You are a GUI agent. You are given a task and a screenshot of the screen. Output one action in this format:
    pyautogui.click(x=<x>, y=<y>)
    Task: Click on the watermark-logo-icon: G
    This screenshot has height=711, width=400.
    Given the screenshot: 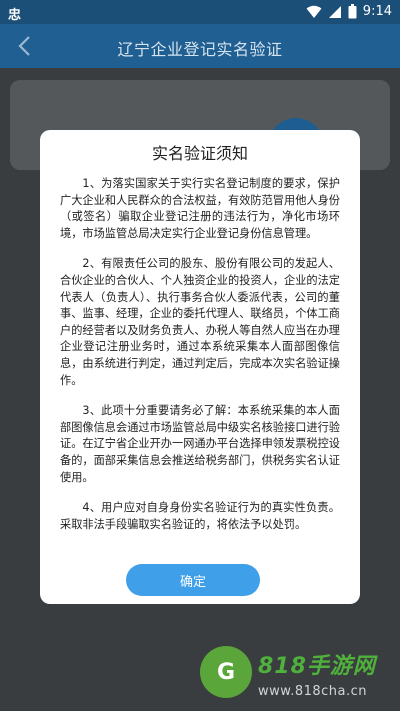 What is the action you would take?
    pyautogui.click(x=226, y=672)
    